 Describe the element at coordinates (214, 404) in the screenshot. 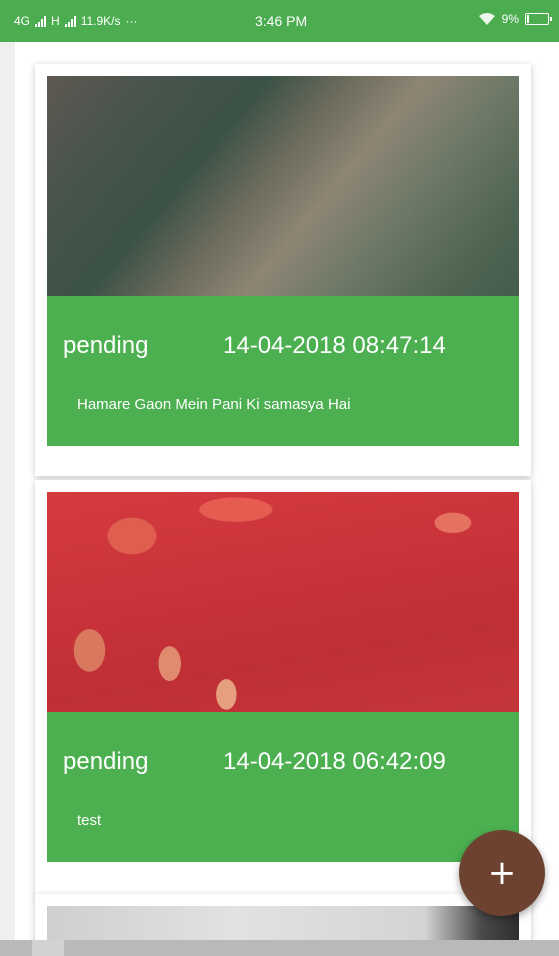

I see `post-description: Hamare Gaon Mein Pani Ki samasya Hai` at that location.